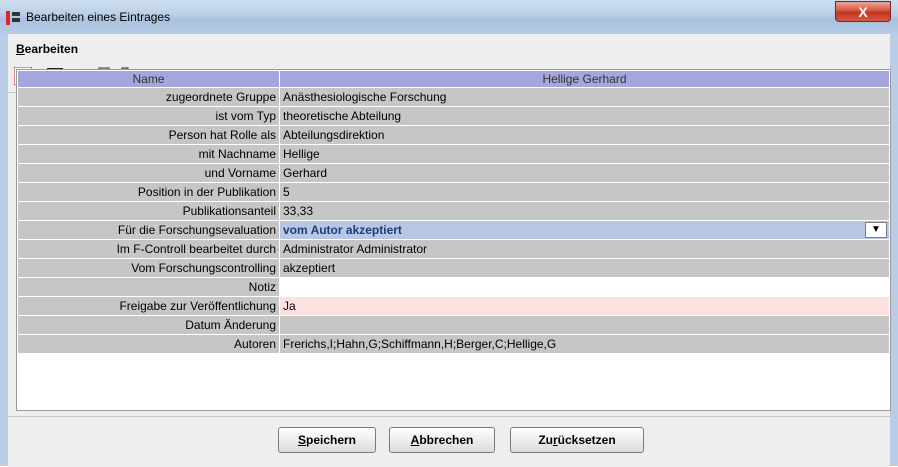  I want to click on row-value: Administrator Administrator, so click(584, 249).